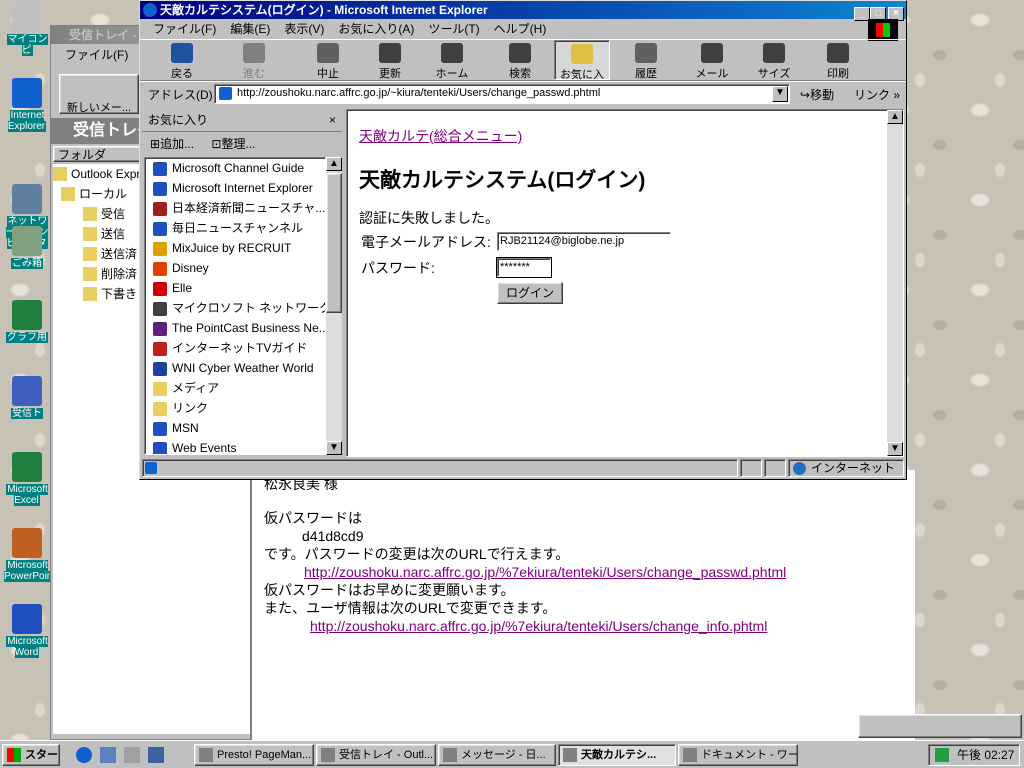 This screenshot has width=1024, height=768. I want to click on toolbar-favorites-button: お気に入り, so click(582, 68).